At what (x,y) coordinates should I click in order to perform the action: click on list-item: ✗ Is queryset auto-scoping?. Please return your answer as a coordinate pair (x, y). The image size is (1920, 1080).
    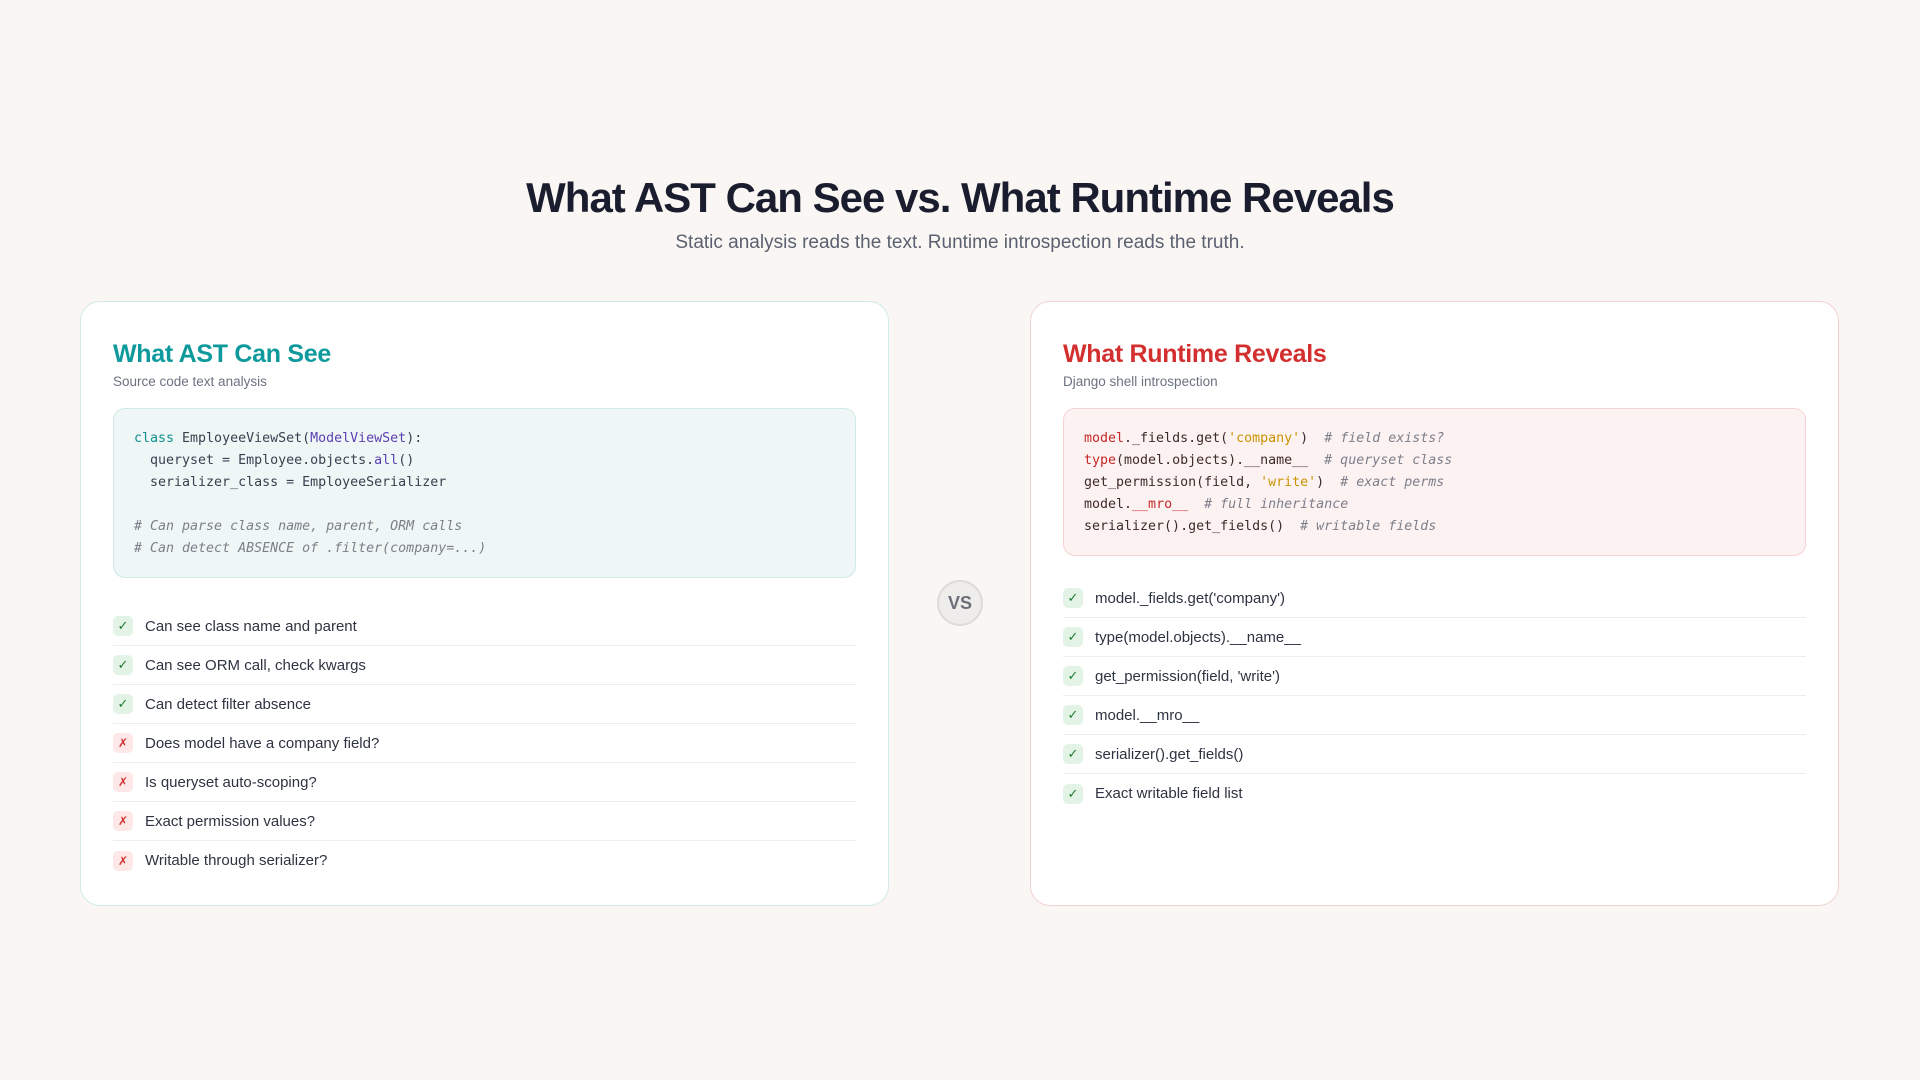
    Looking at the image, I should click on (484, 782).